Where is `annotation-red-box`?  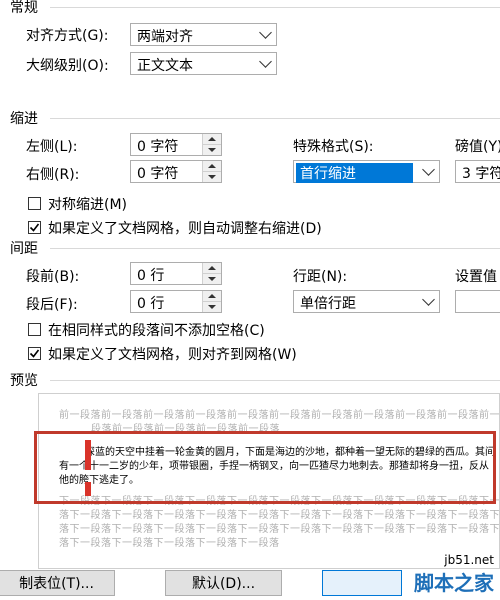 annotation-red-box is located at coordinates (265, 467).